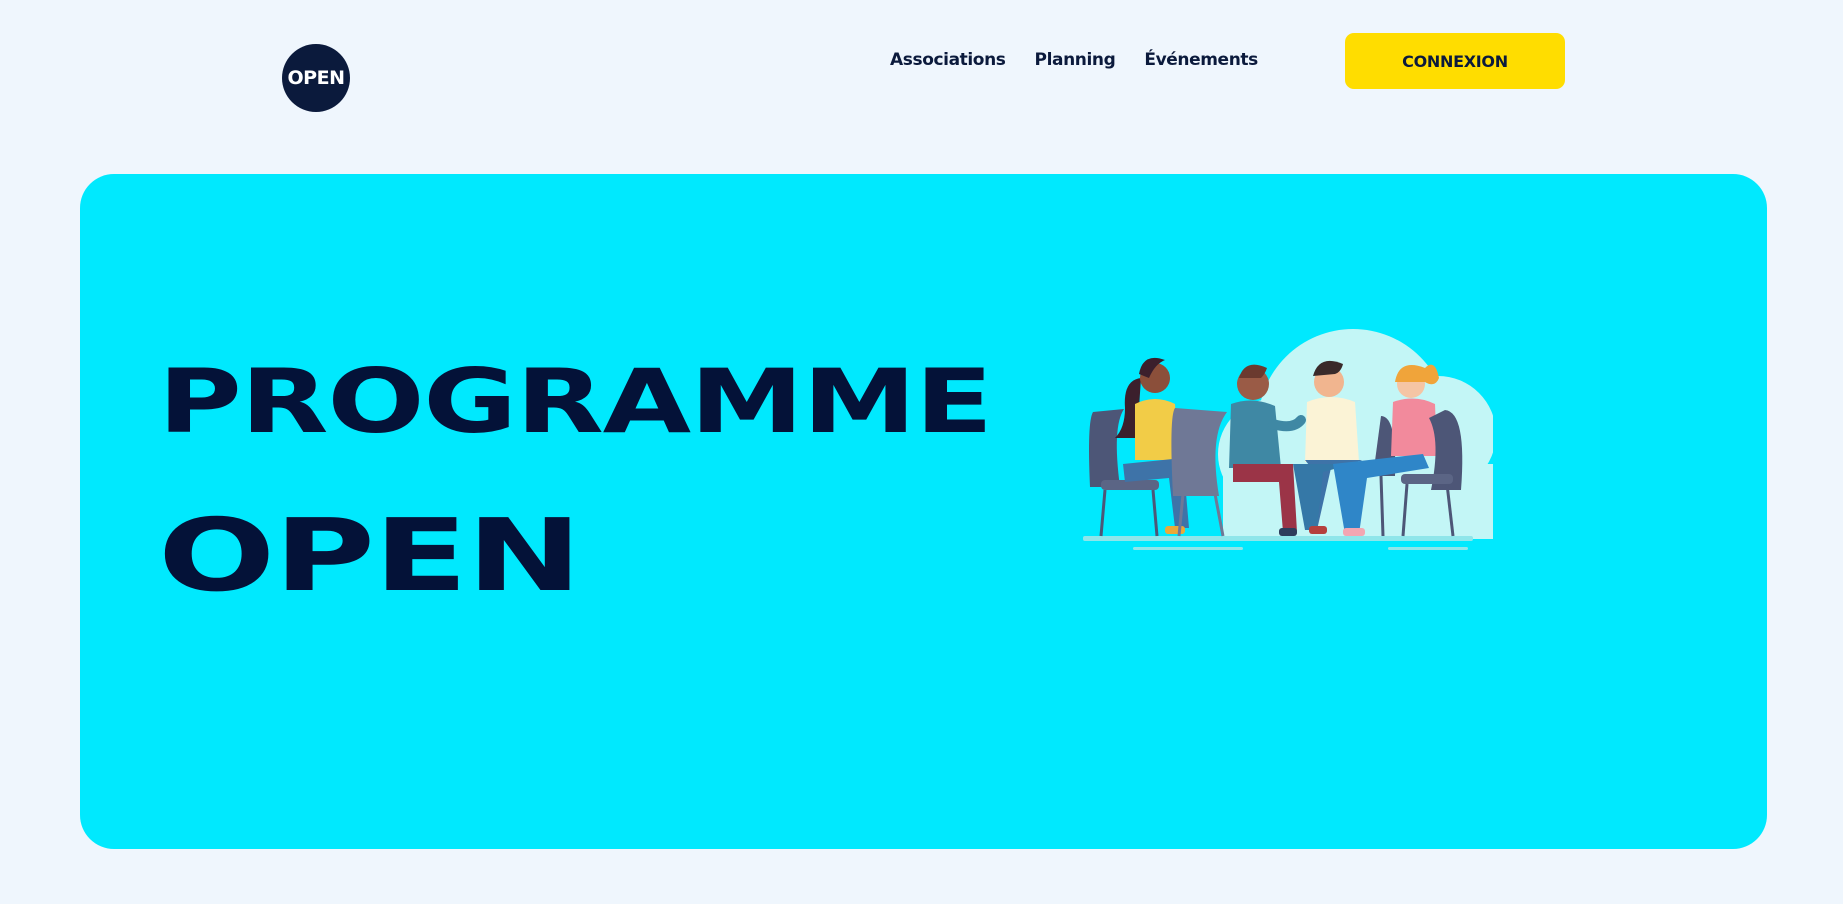 This screenshot has width=1843, height=904. What do you see at coordinates (1288, 439) in the screenshot?
I see `group-discussion-illustration` at bounding box center [1288, 439].